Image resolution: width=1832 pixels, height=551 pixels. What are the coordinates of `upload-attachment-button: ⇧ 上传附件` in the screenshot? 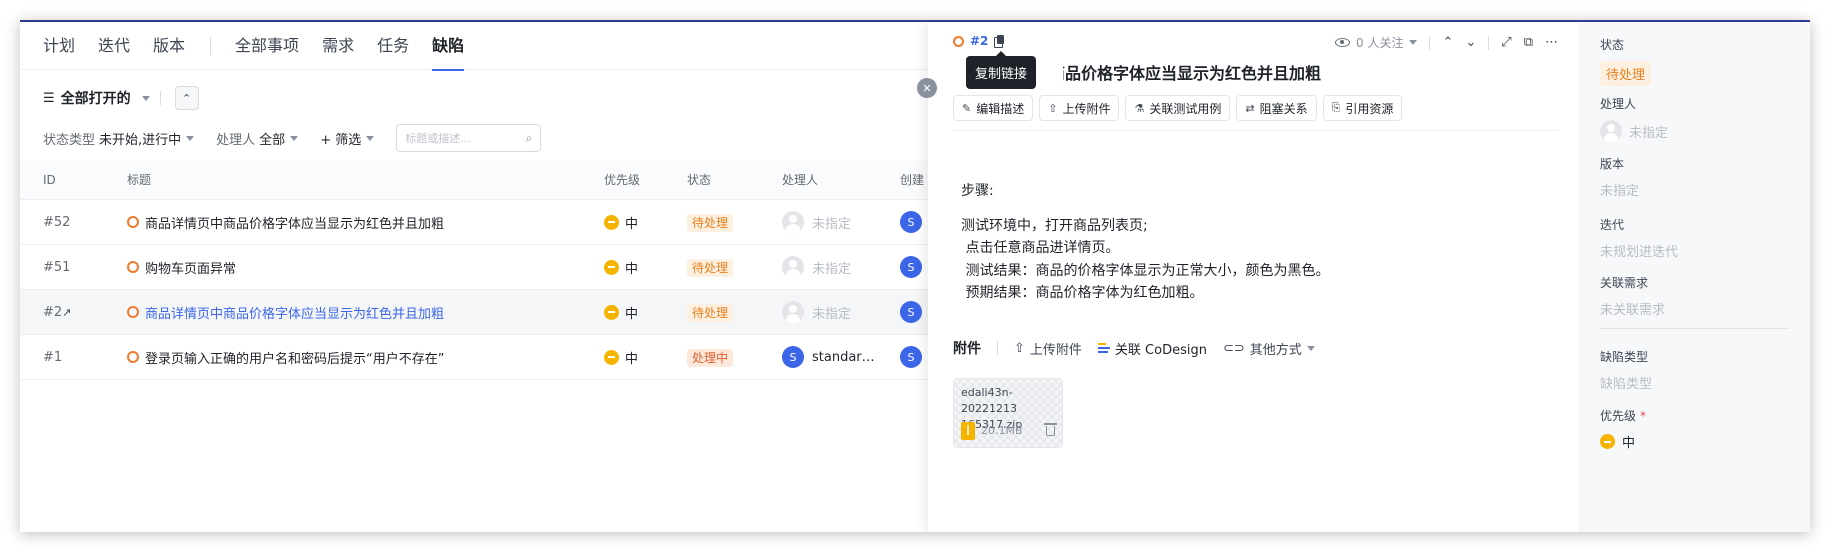 It's located at (1079, 108).